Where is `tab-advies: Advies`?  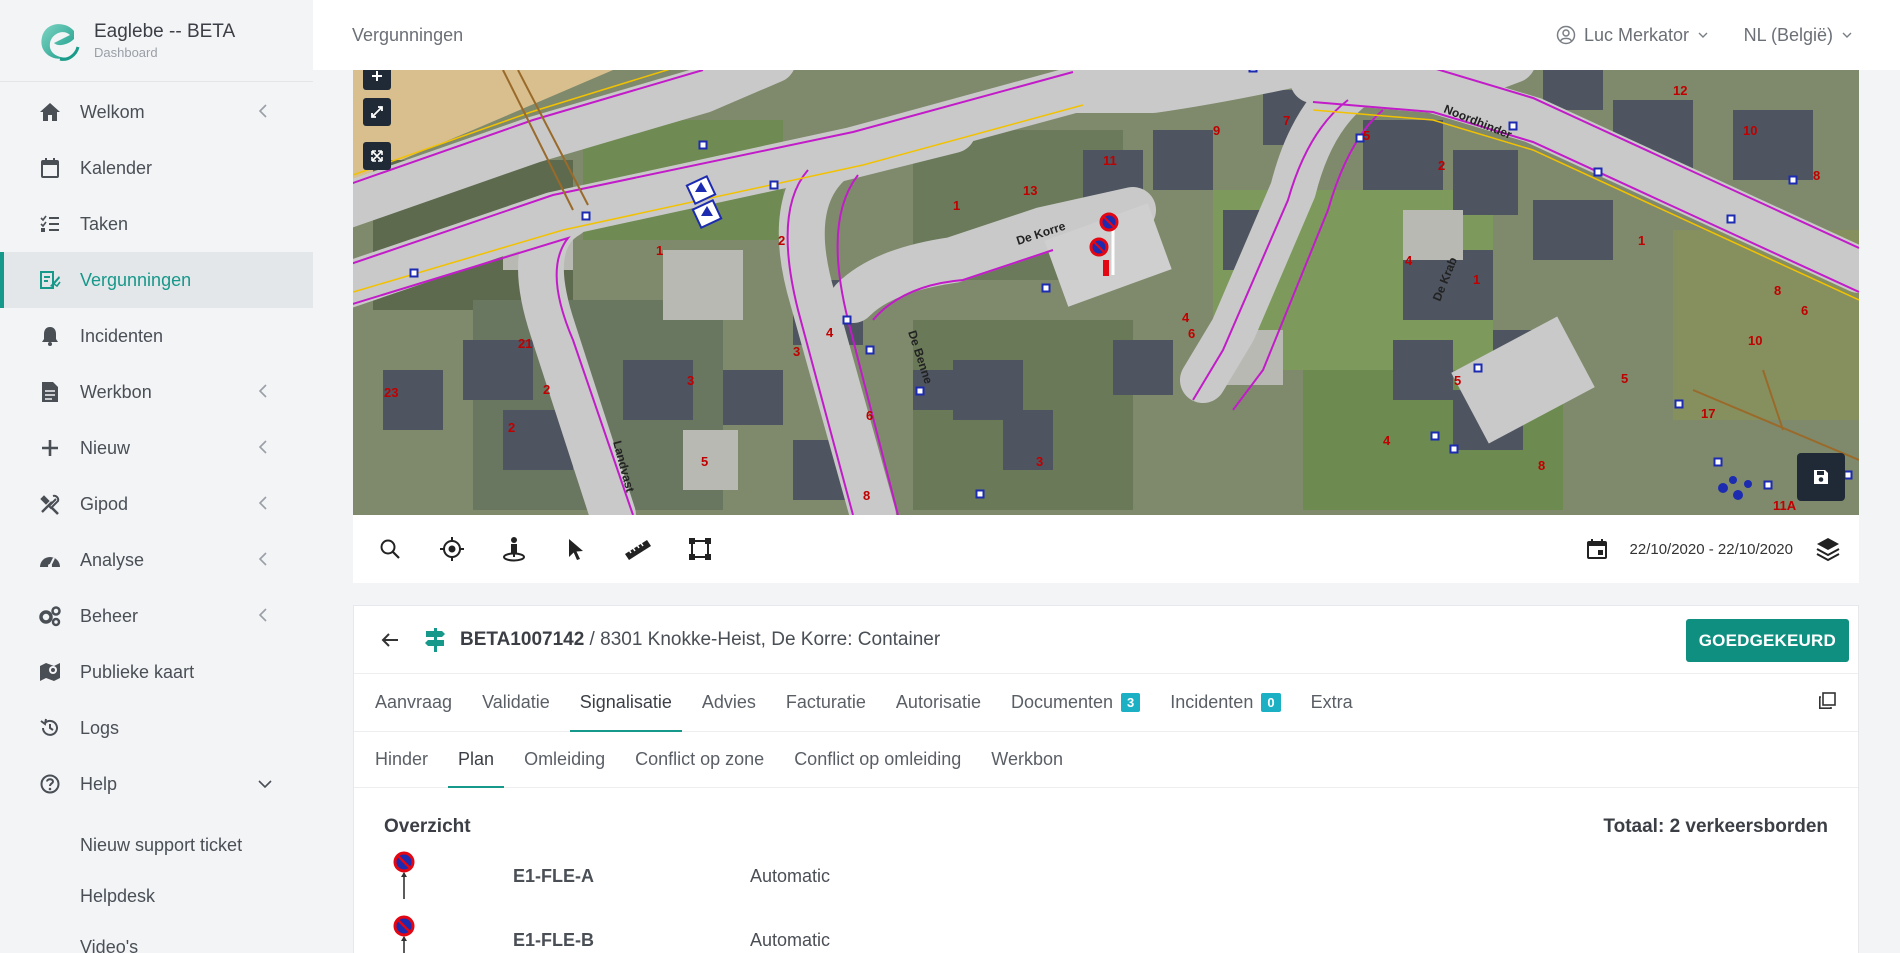 tab-advies: Advies is located at coordinates (729, 702).